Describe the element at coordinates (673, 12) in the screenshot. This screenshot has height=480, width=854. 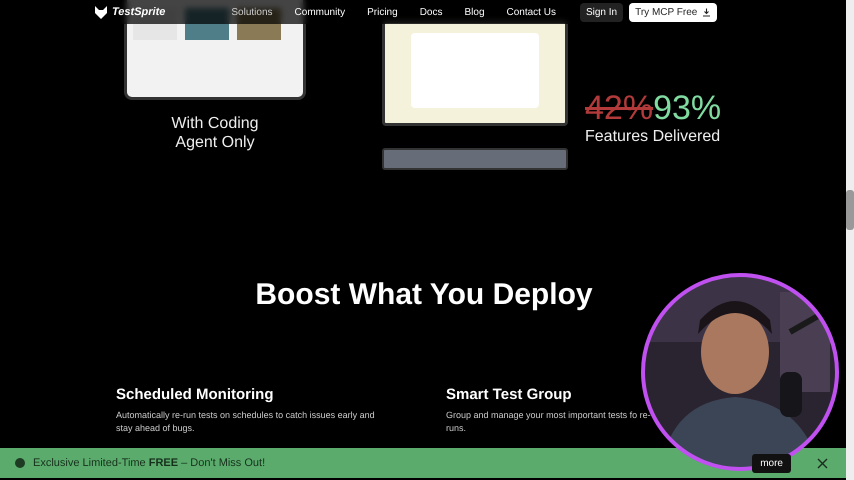
I see `try-free-button: Try MCP Free` at that location.